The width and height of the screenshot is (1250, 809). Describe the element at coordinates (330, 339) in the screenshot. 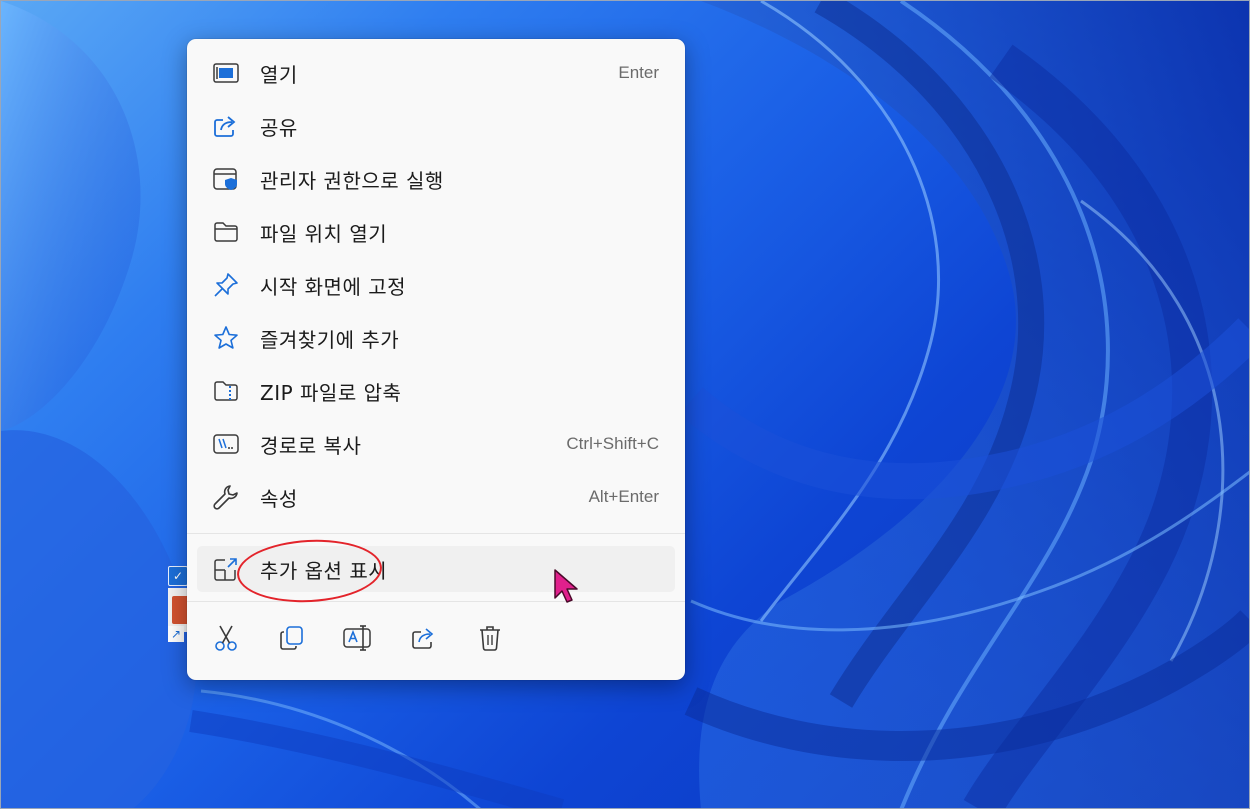

I see `menu-item-label: 즐겨찾기에 추가` at that location.